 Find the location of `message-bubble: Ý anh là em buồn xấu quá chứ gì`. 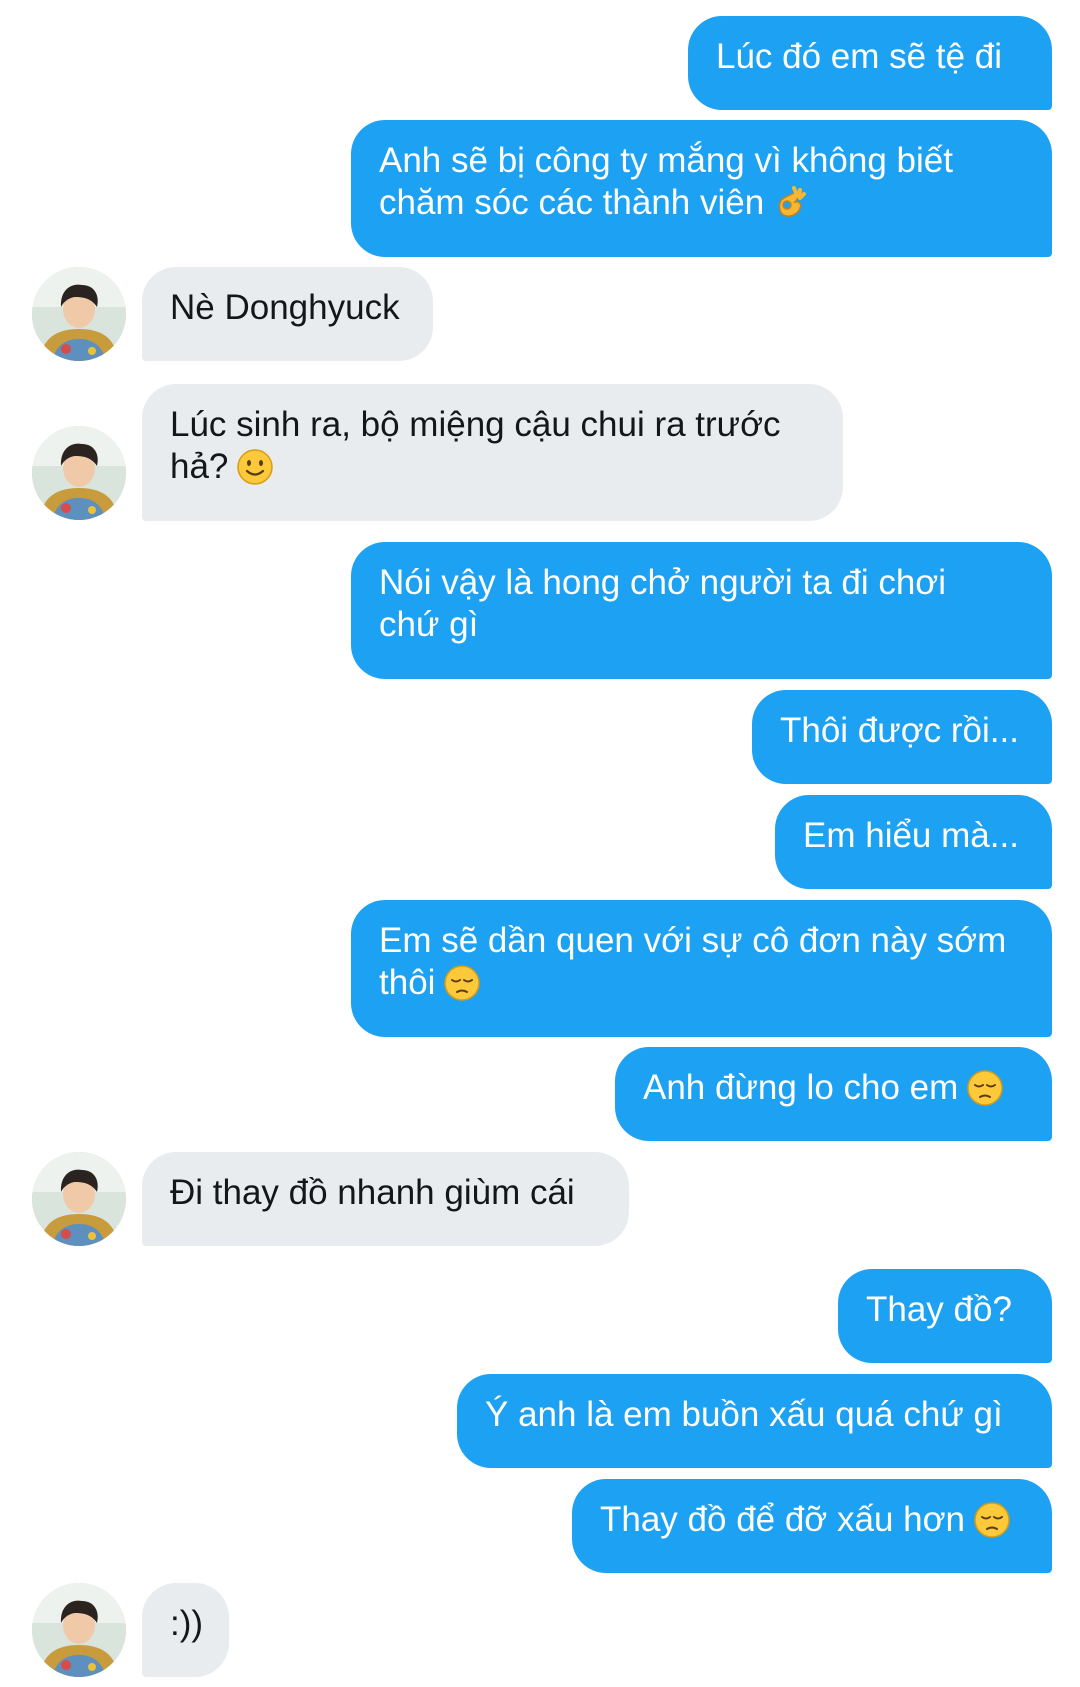

message-bubble: Ý anh là em buồn xấu quá chứ gì is located at coordinates (754, 1421).